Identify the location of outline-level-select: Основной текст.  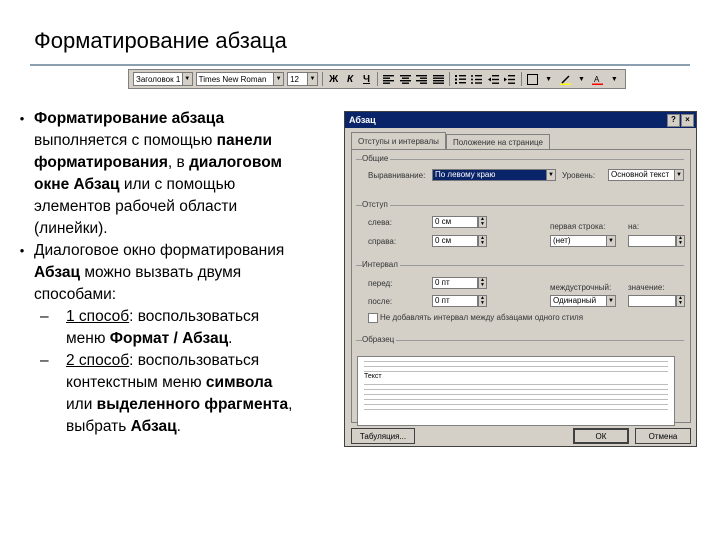
(642, 175).